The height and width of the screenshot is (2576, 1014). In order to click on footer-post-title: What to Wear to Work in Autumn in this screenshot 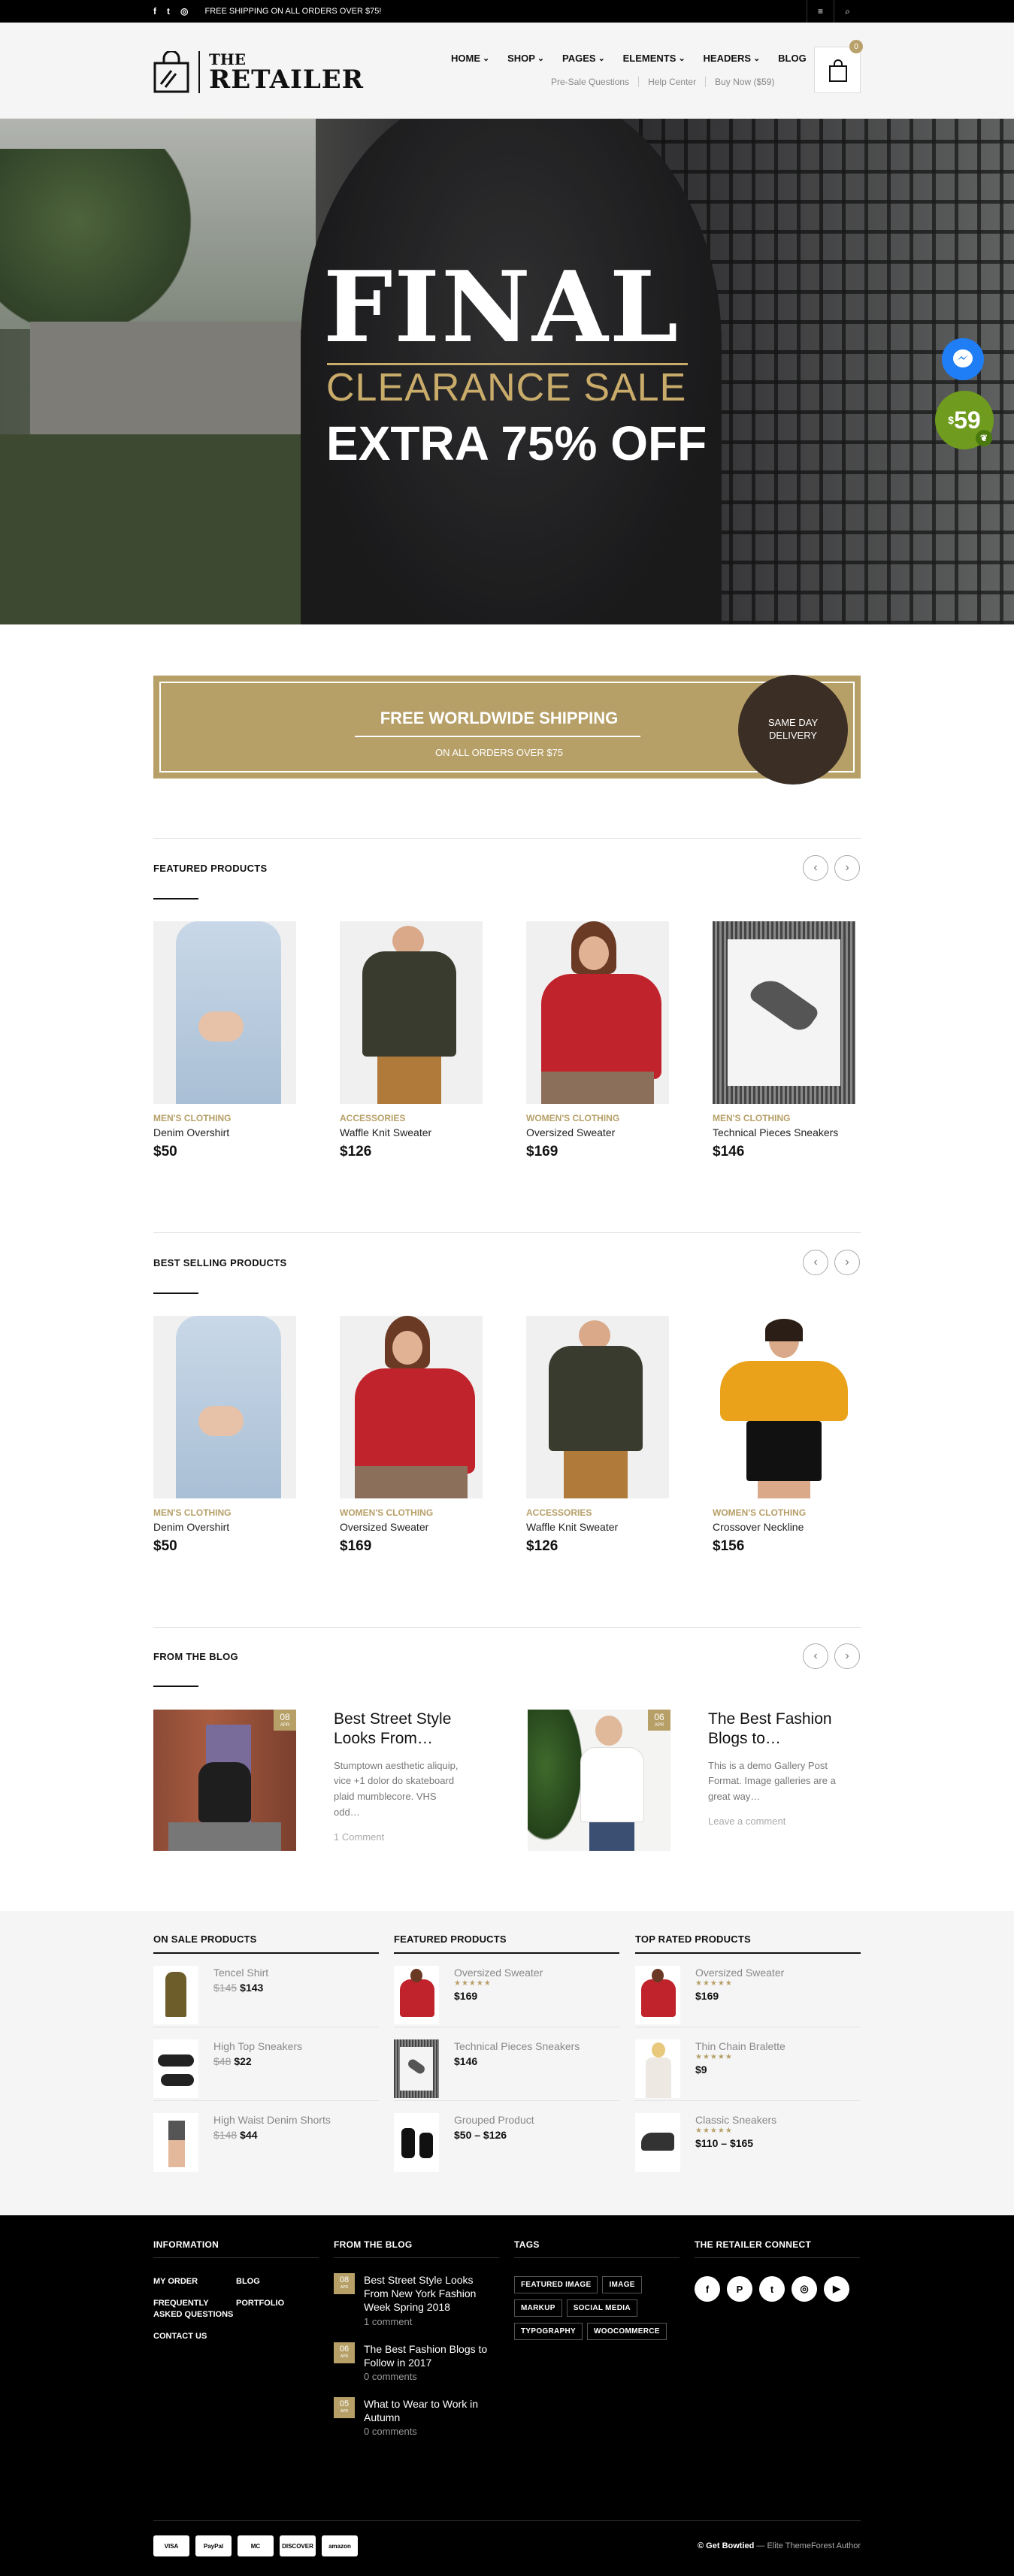, I will do `click(432, 2410)`.